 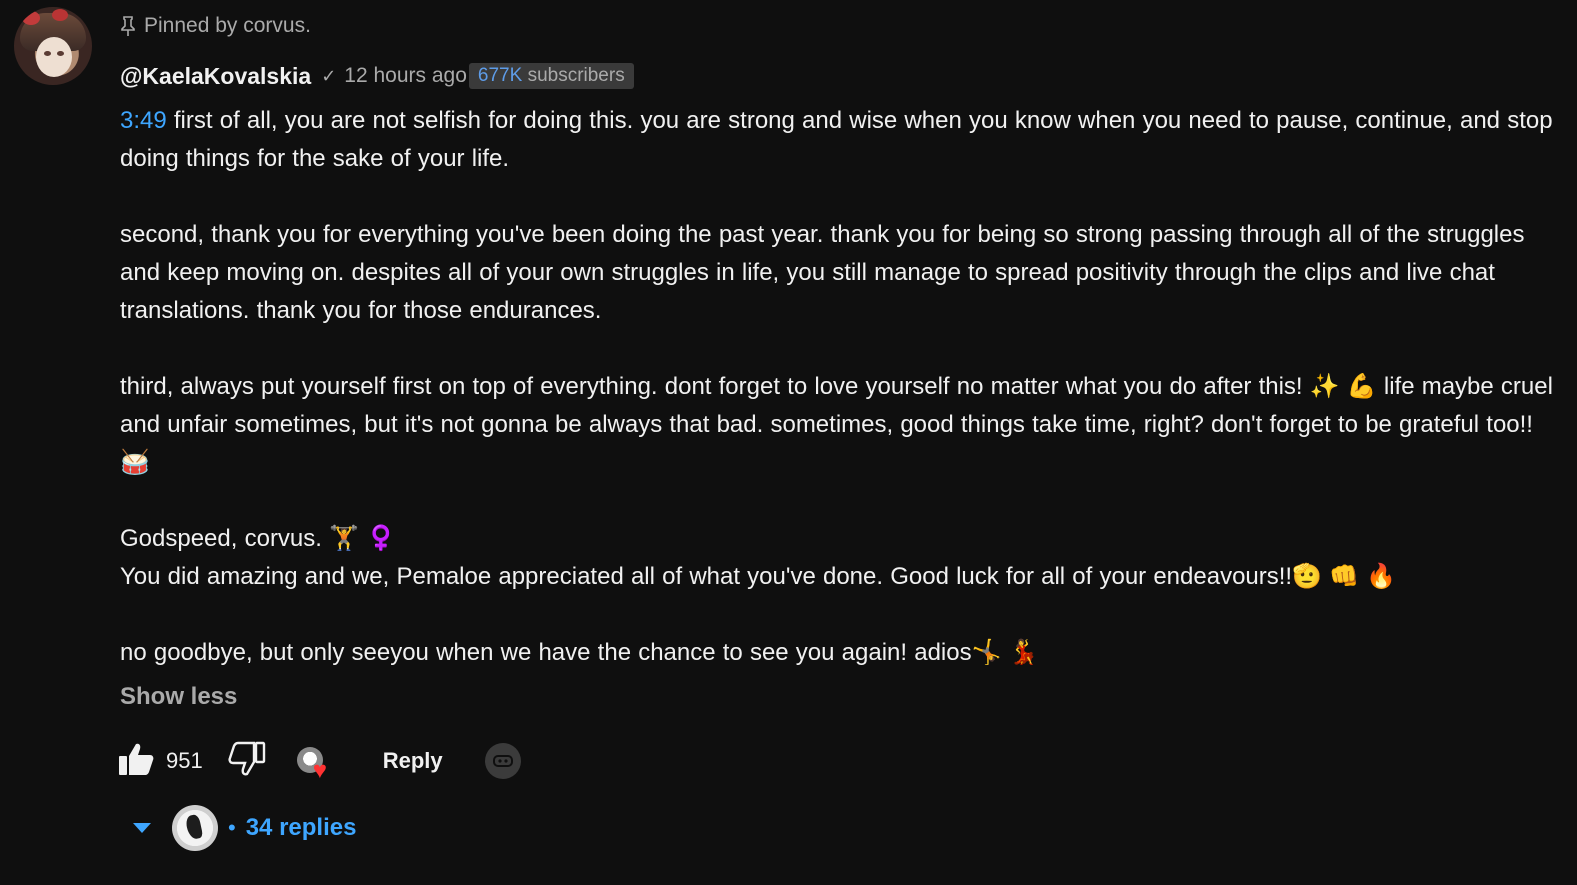 I want to click on comment-timestamp: 12 hours ago, so click(x=405, y=76).